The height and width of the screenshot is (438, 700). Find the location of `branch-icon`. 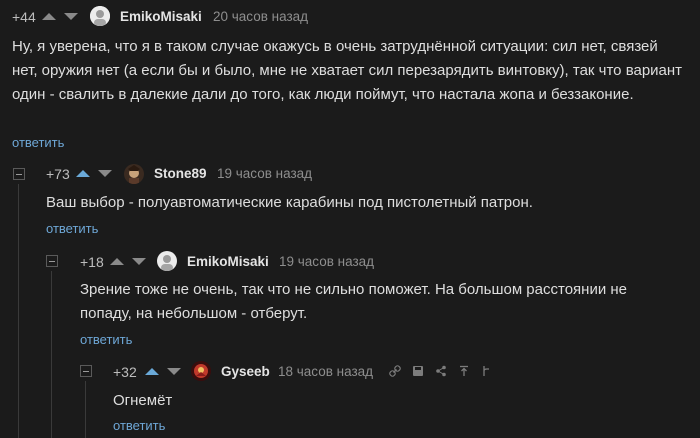

branch-icon is located at coordinates (486, 371).